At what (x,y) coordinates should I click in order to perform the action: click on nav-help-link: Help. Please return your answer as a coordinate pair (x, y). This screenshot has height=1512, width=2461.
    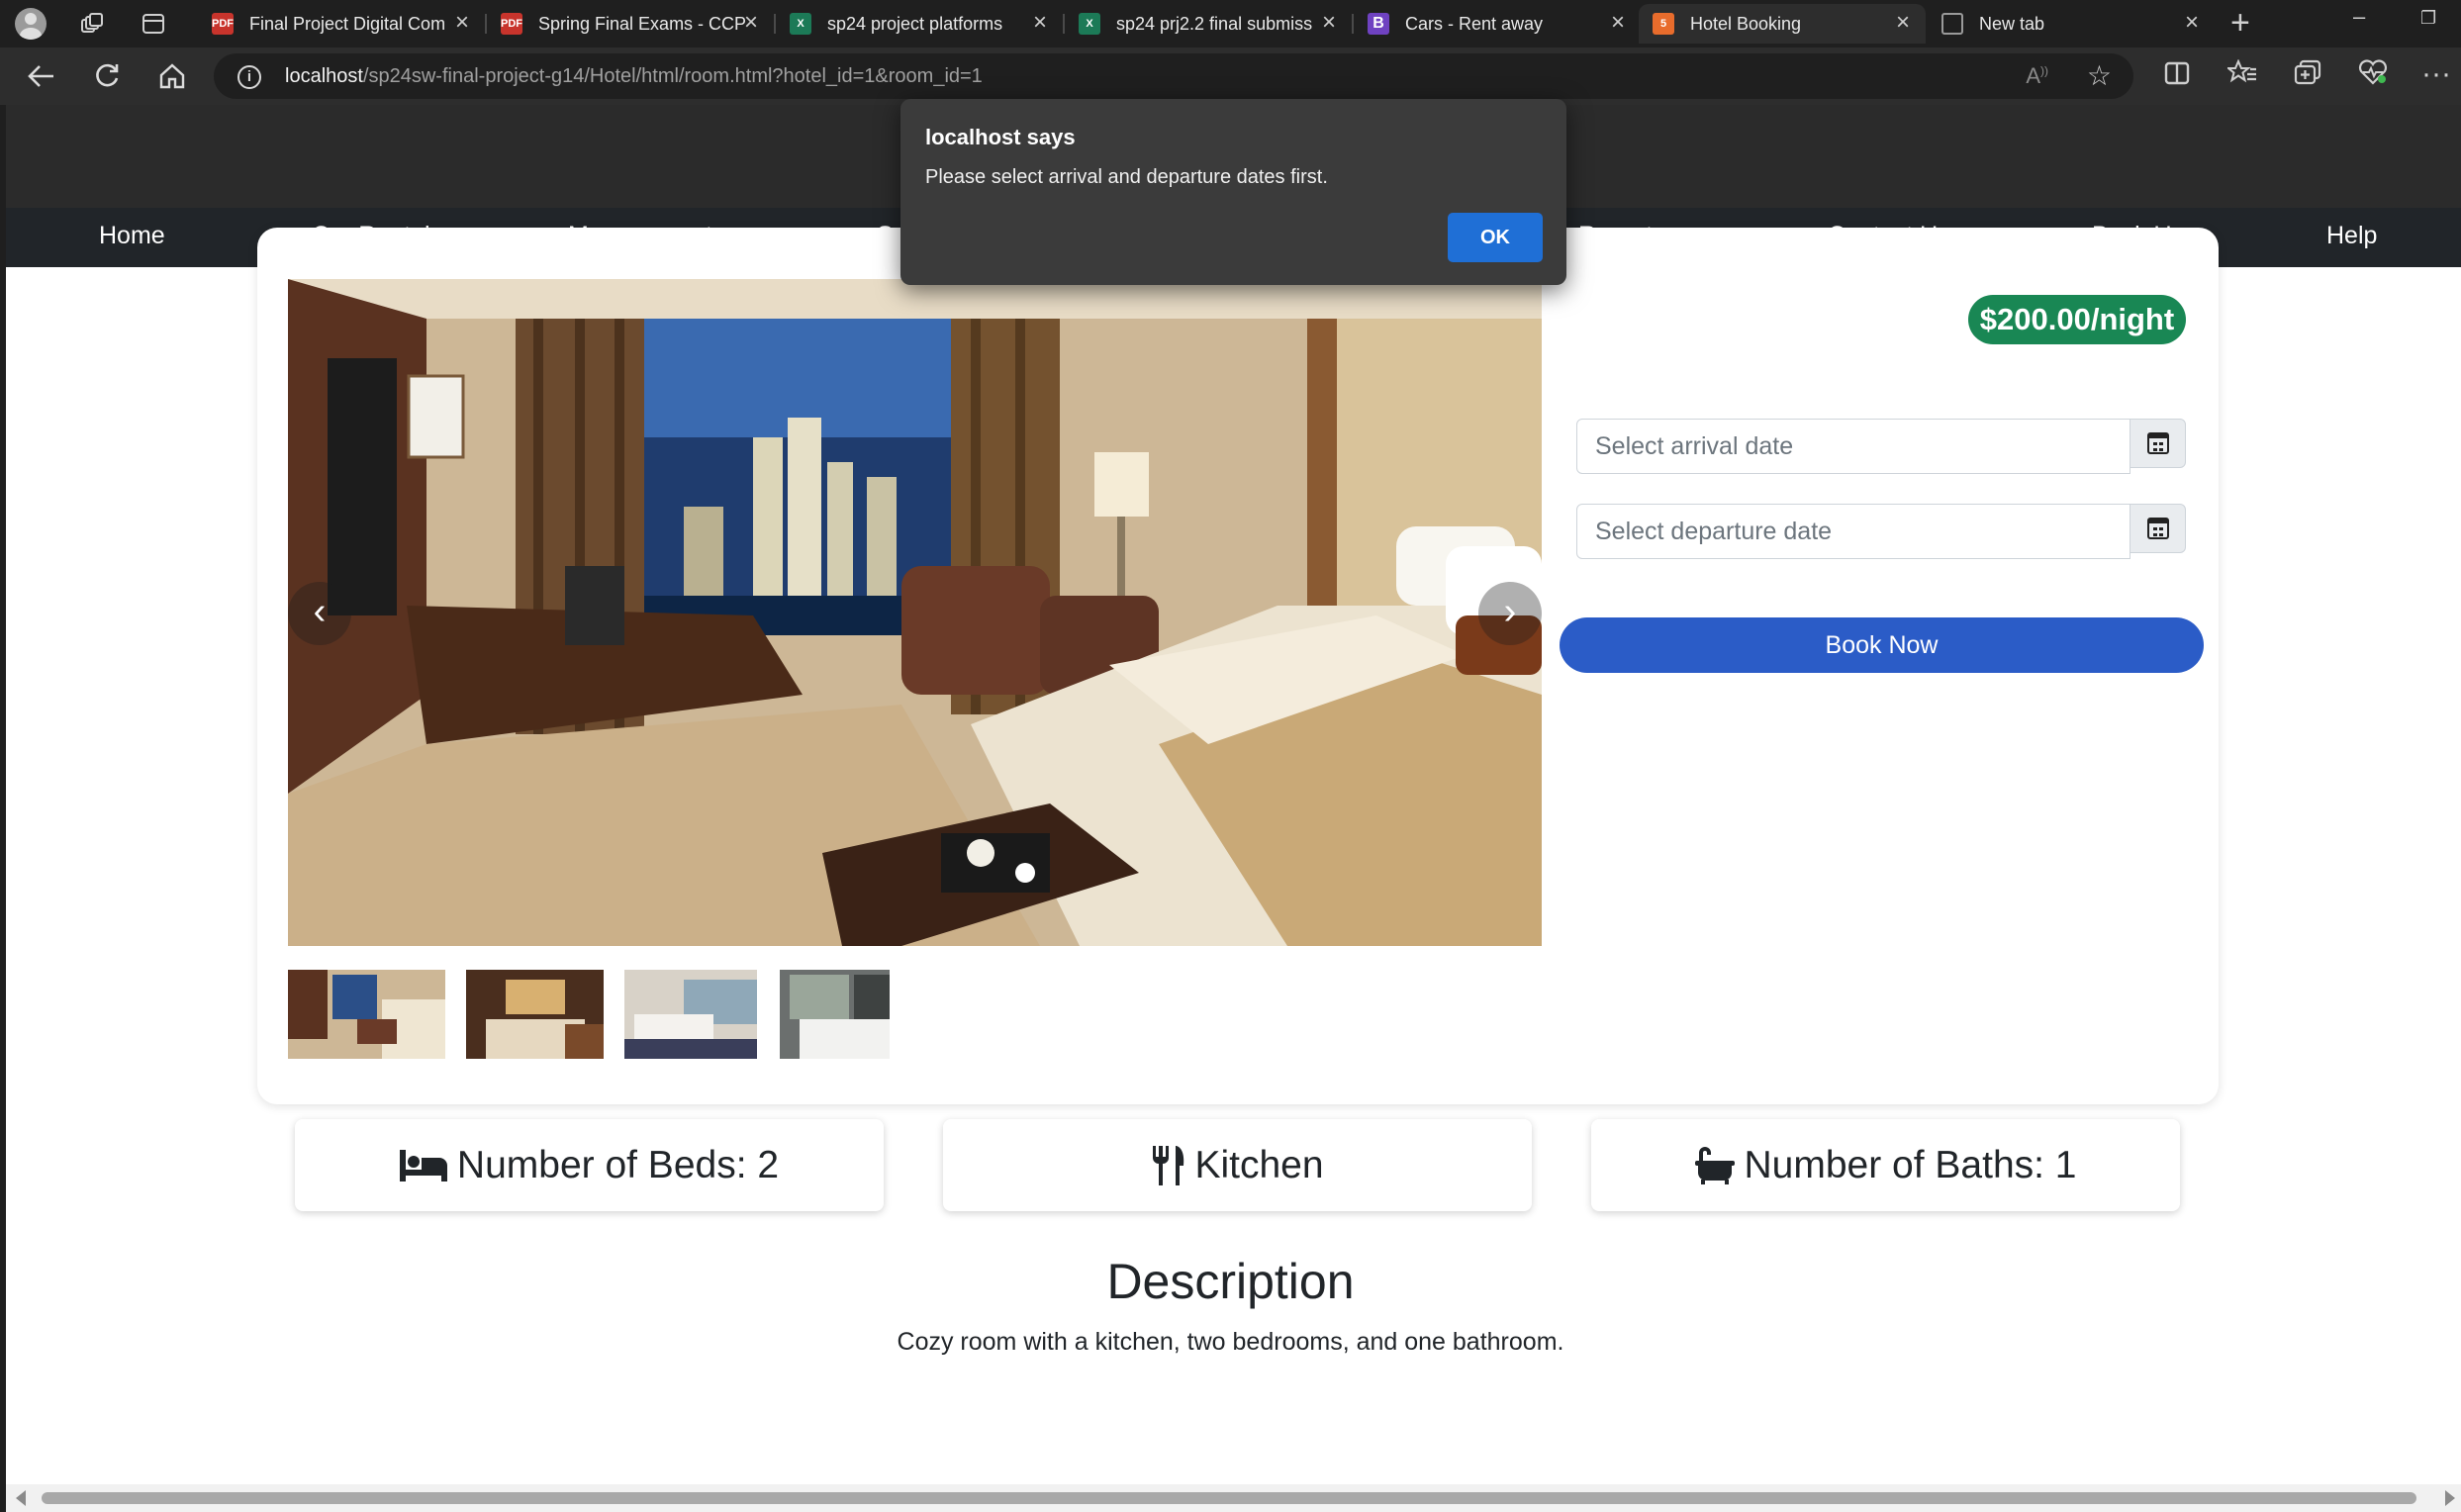
    Looking at the image, I should click on (2351, 236).